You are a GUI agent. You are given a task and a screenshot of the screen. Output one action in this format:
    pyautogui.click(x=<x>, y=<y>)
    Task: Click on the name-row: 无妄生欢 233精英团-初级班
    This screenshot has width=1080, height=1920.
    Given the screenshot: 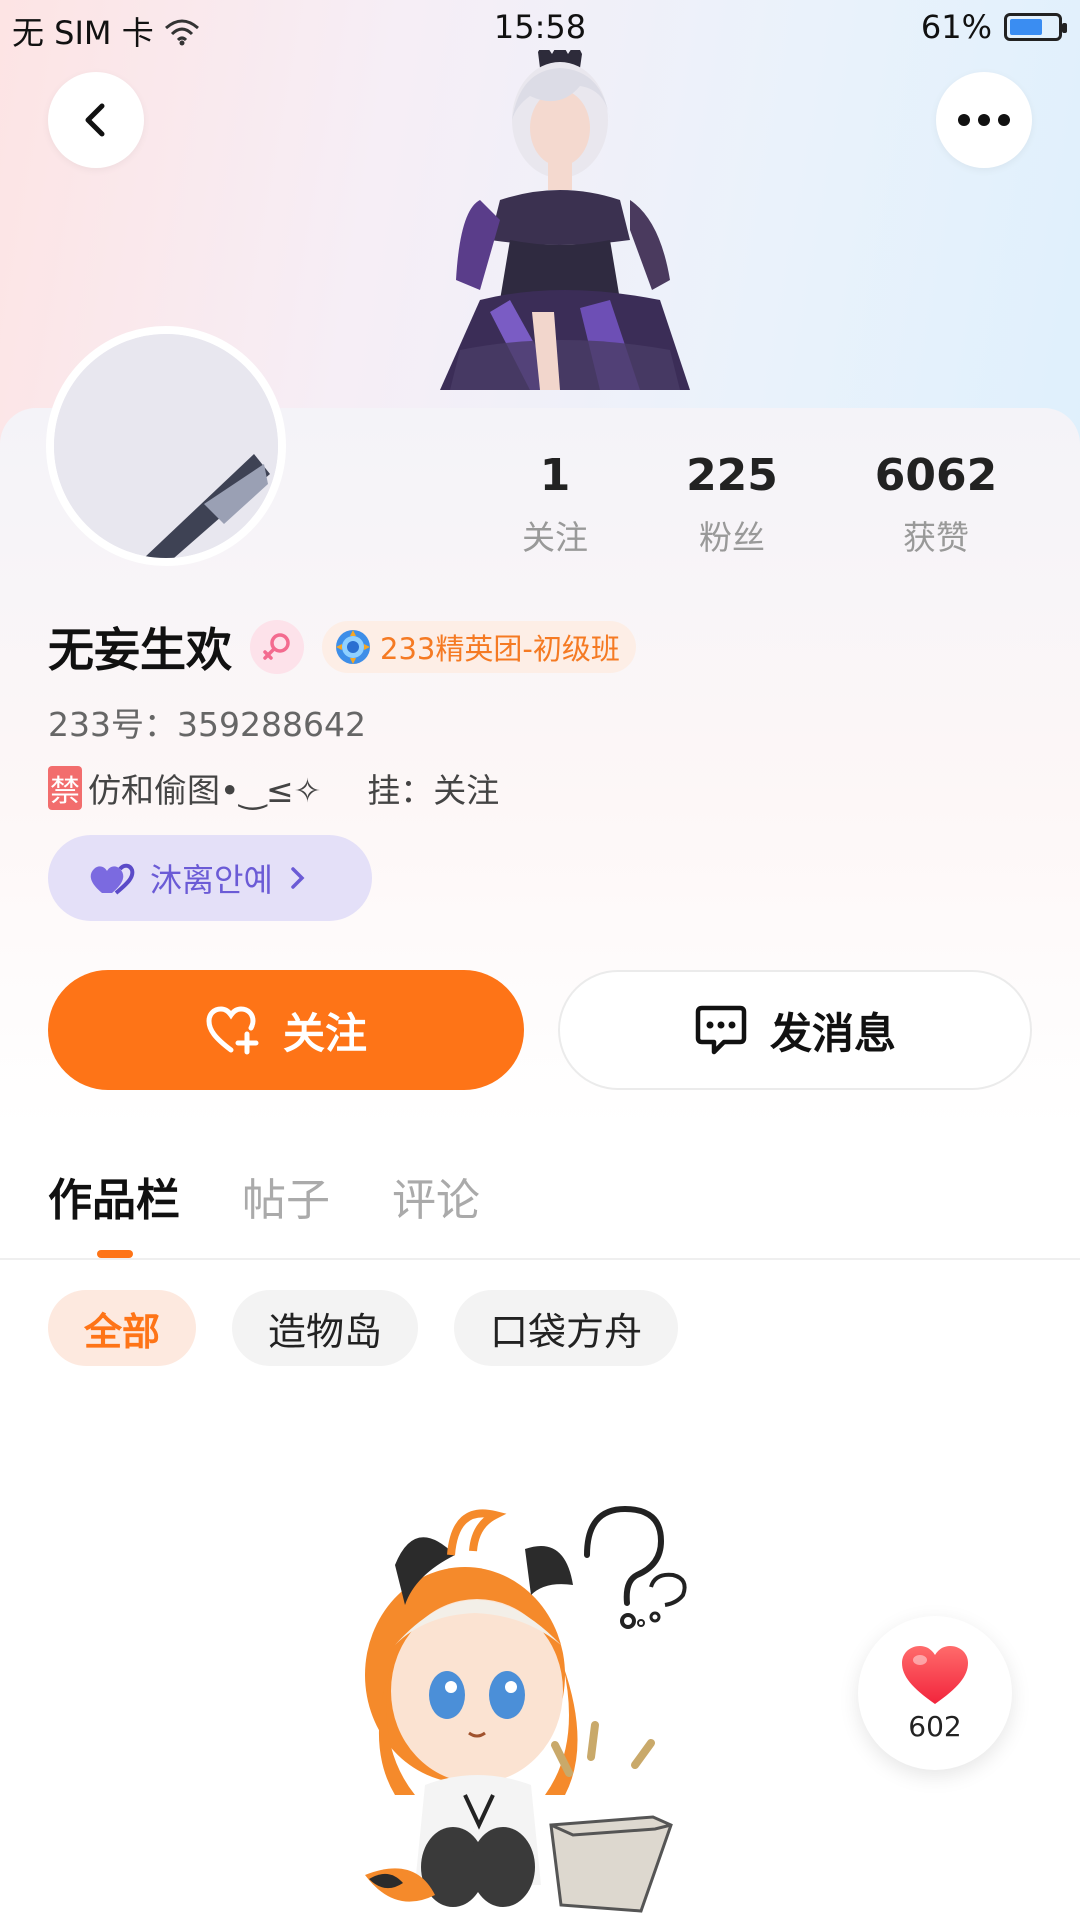 What is the action you would take?
    pyautogui.click(x=342, y=647)
    